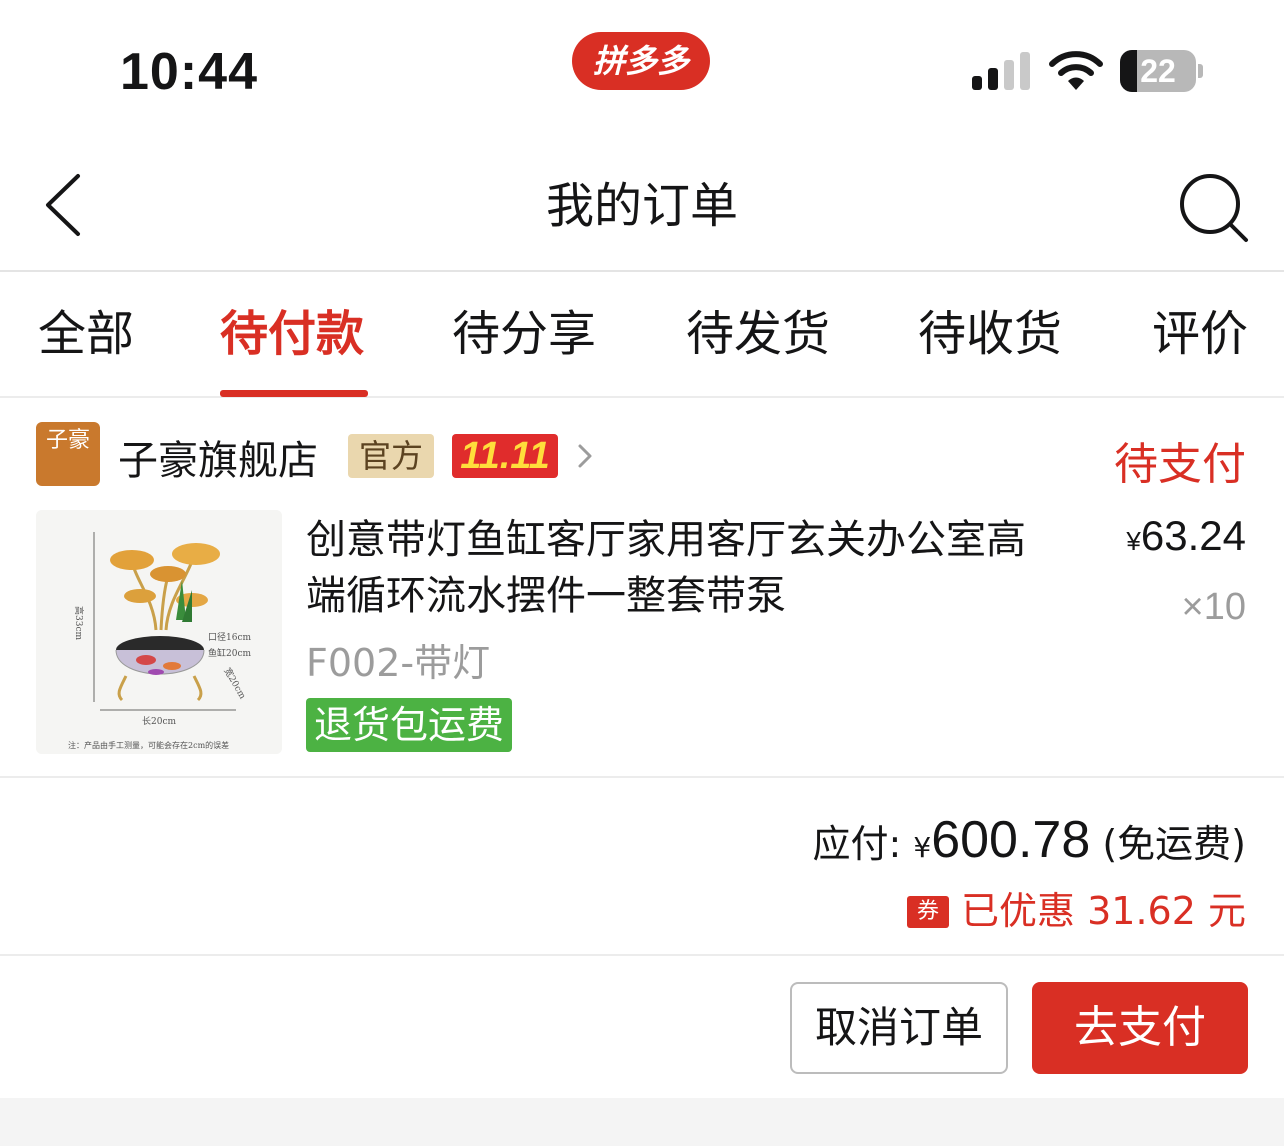 The height and width of the screenshot is (1146, 1284). What do you see at coordinates (1193, 535) in the screenshot?
I see `unit-price-value: 63.24` at bounding box center [1193, 535].